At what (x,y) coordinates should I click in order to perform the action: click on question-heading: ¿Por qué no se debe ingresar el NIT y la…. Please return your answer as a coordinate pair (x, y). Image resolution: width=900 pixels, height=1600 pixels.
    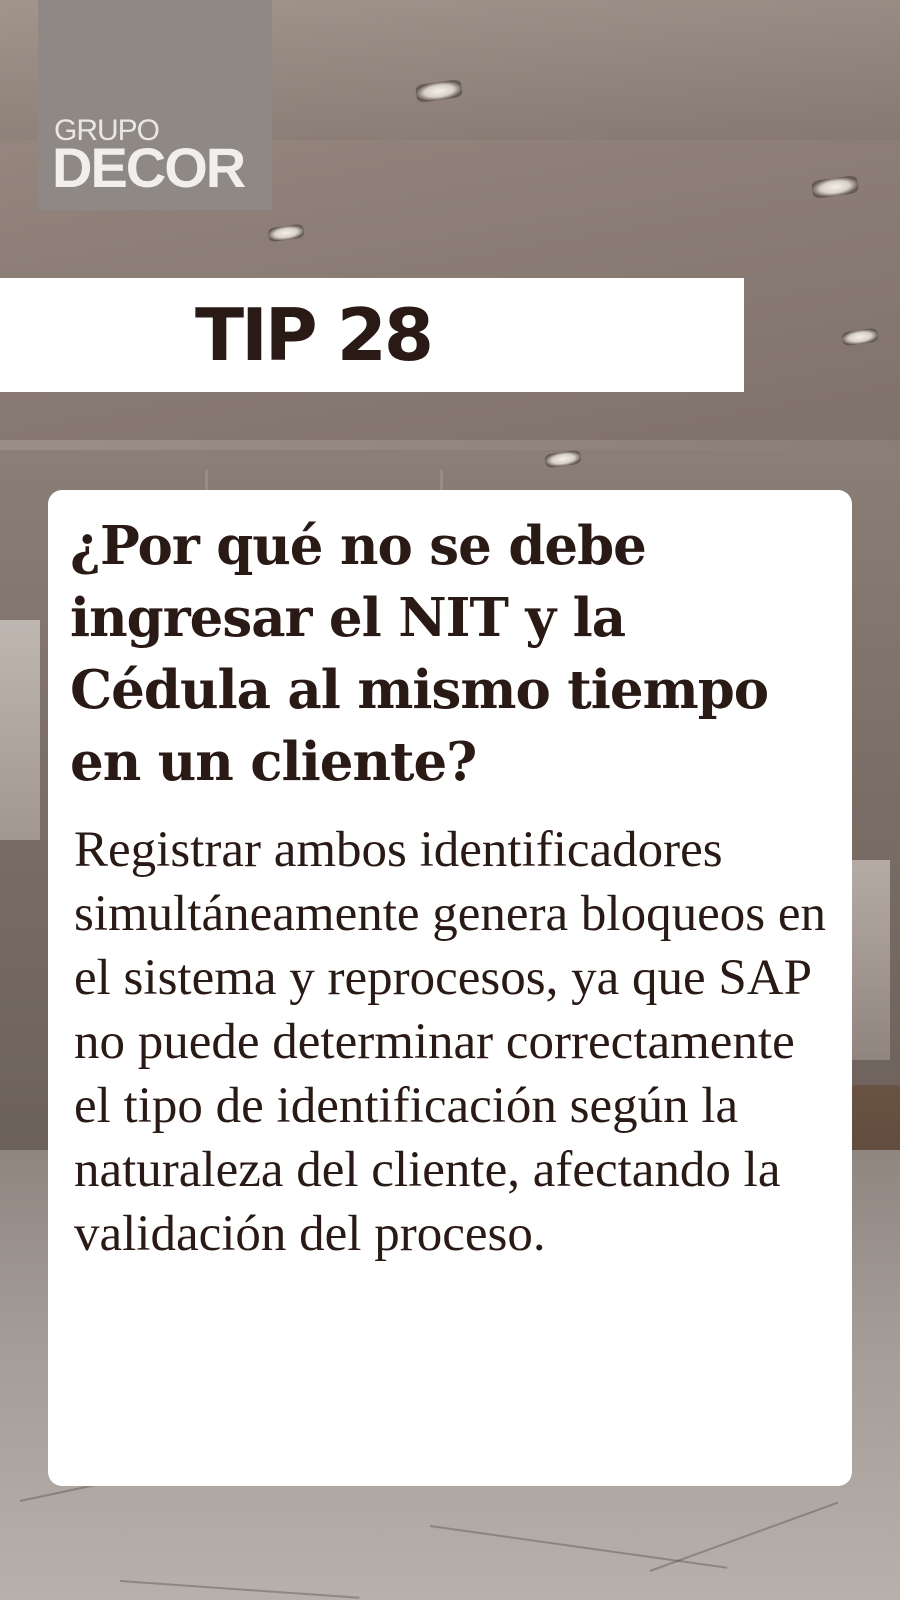
    Looking at the image, I should click on (419, 654).